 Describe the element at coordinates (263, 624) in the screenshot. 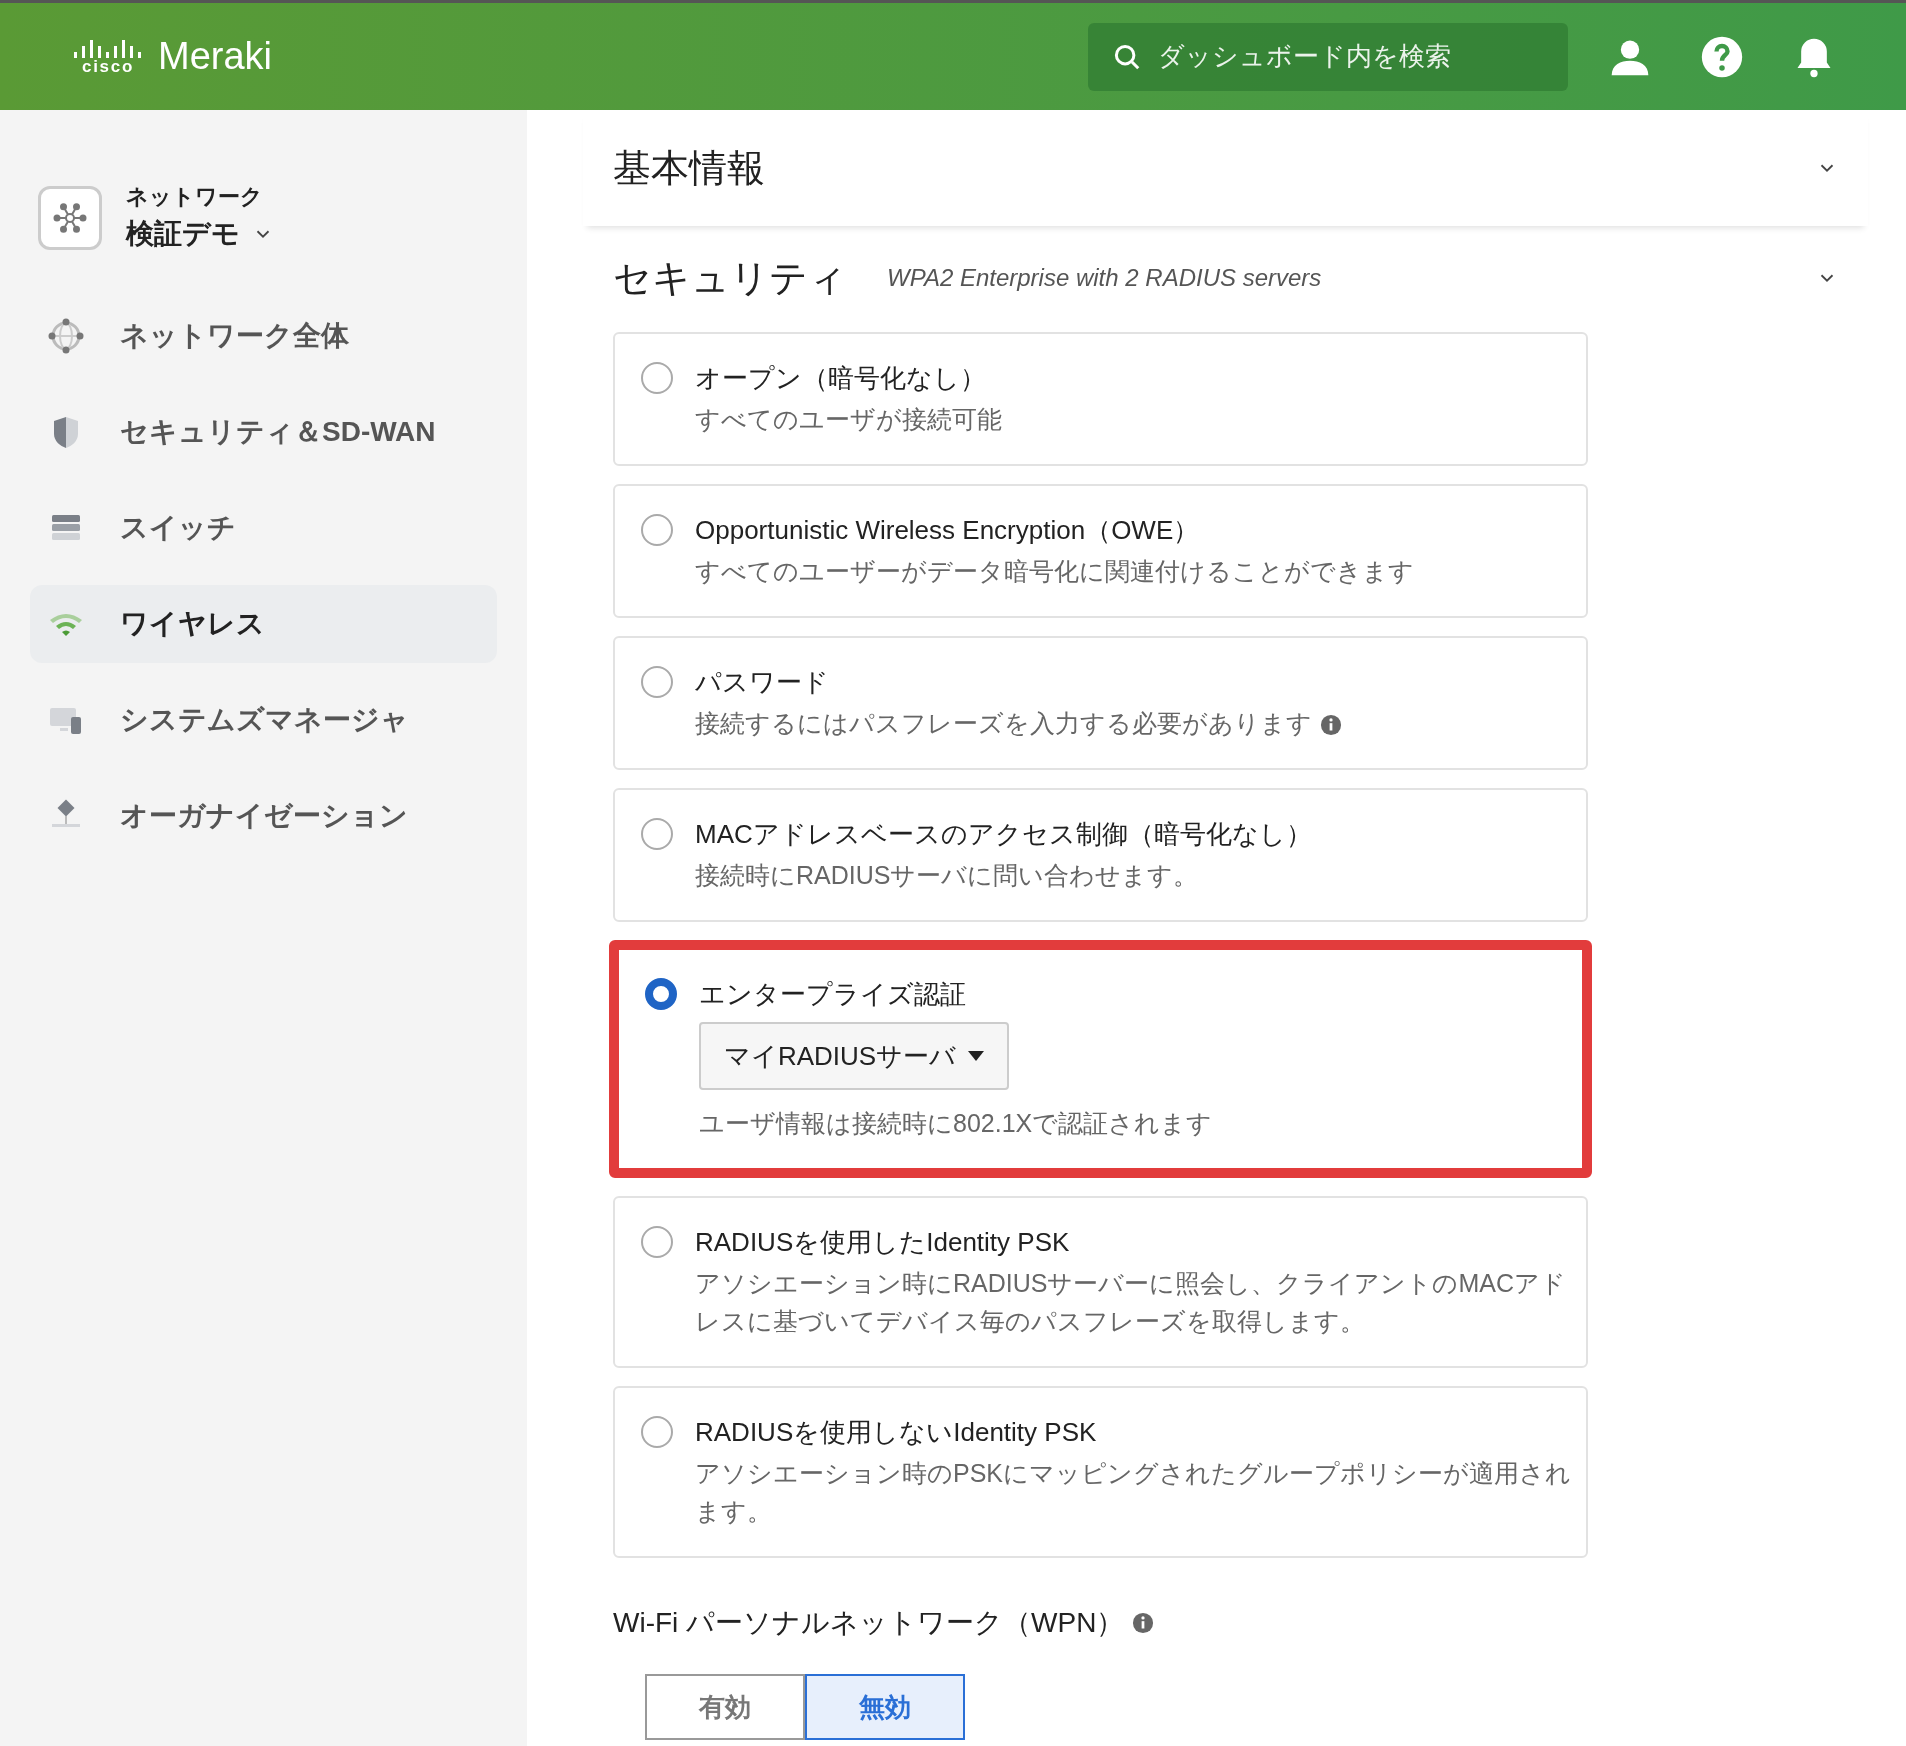

I see `sidebar-item: ワイヤレス` at that location.